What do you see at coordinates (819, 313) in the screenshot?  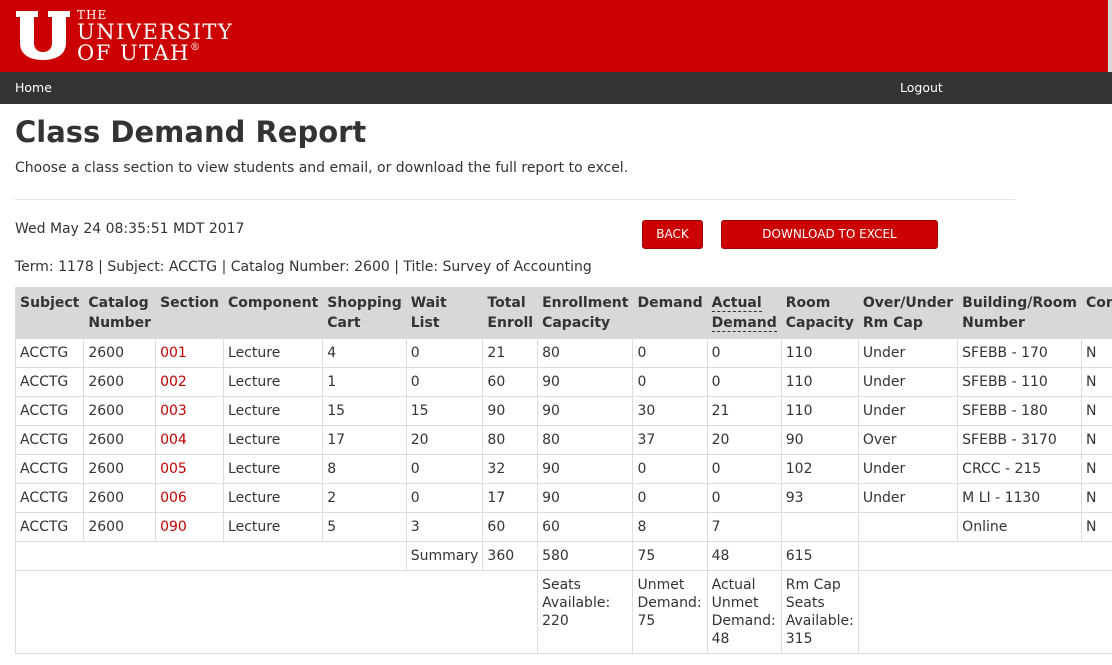 I see `header-room-capacity: Room Capacity` at bounding box center [819, 313].